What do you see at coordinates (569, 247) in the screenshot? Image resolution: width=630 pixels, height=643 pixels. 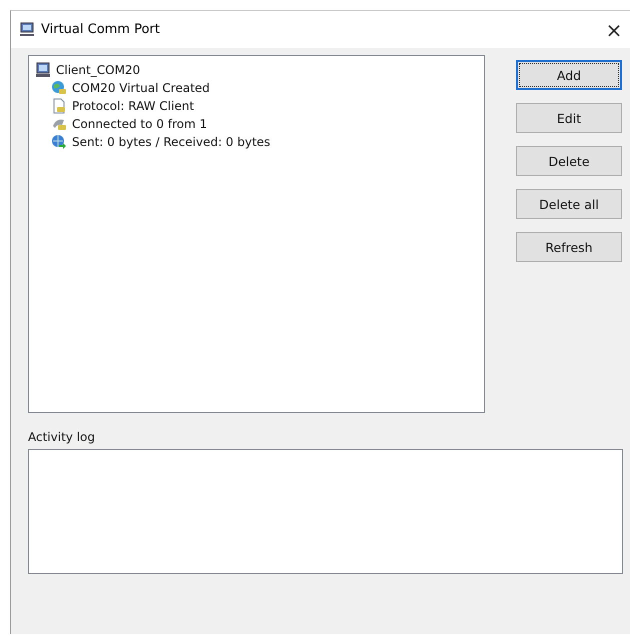 I see `action-button: Refresh` at bounding box center [569, 247].